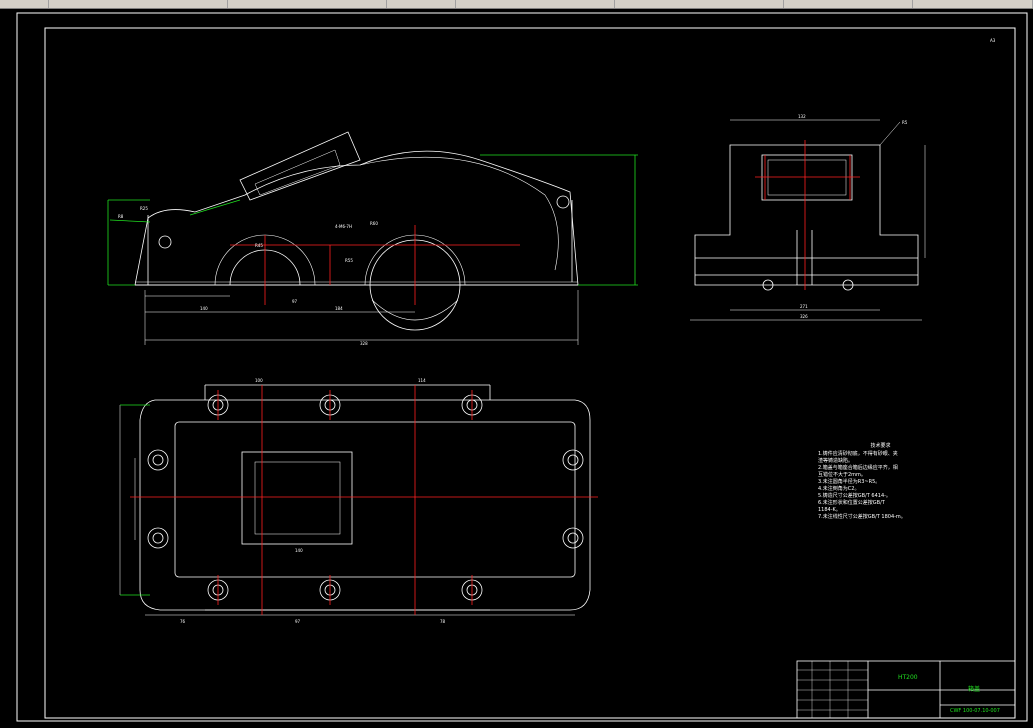  What do you see at coordinates (836, 461) in the screenshot?
I see `notes-line: 渣等铸造缺陷。` at bounding box center [836, 461].